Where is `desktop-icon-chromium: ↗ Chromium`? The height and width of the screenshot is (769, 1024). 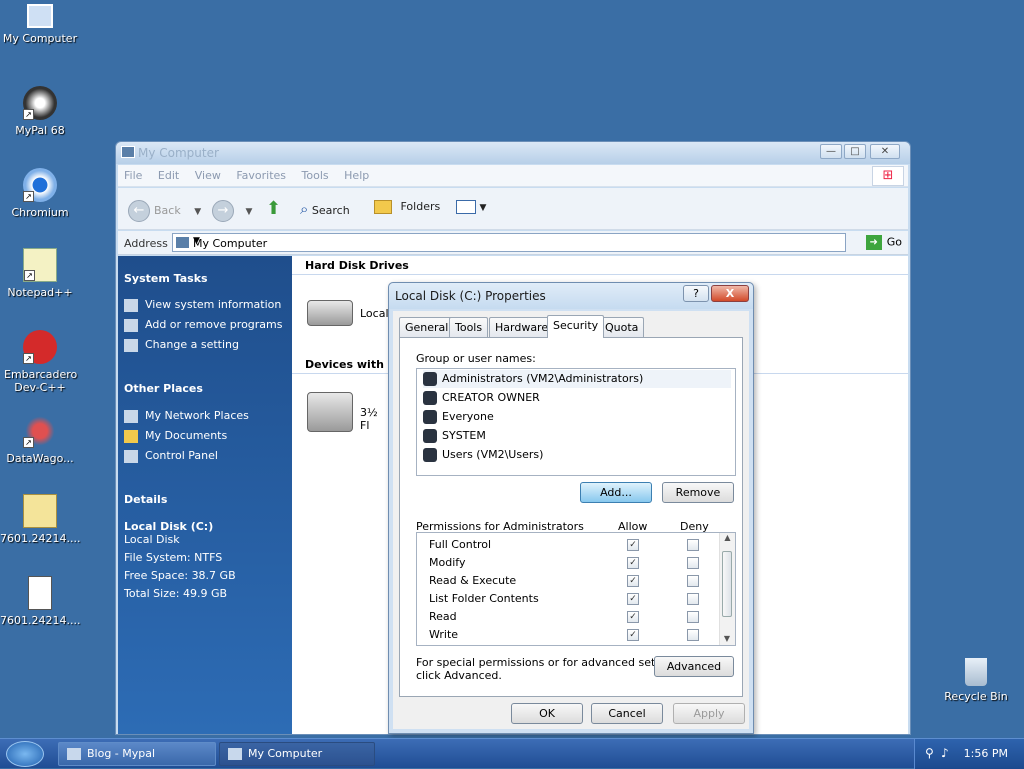
desktop-icon-chromium: ↗ Chromium is located at coordinates (40, 193).